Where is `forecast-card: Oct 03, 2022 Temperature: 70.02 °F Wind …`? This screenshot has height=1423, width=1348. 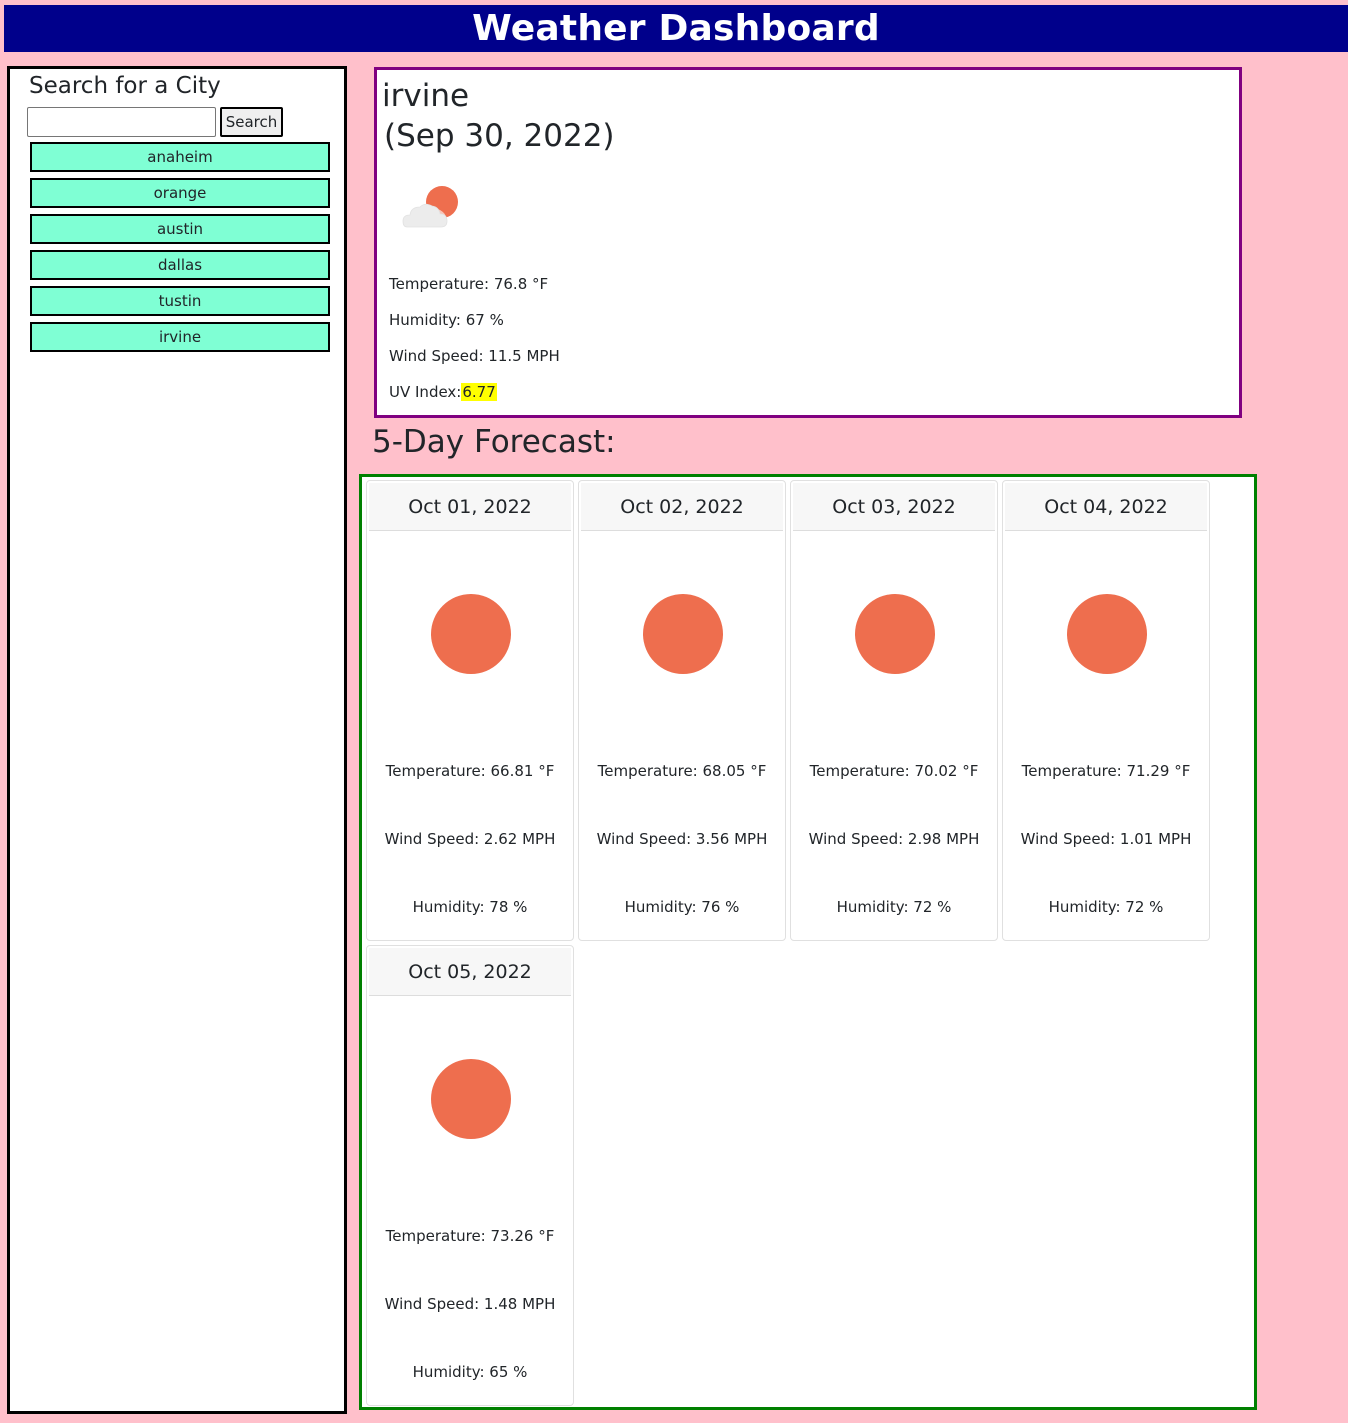
forecast-card: Oct 03, 2022 Temperature: 70.02 °F Wind … is located at coordinates (894, 710).